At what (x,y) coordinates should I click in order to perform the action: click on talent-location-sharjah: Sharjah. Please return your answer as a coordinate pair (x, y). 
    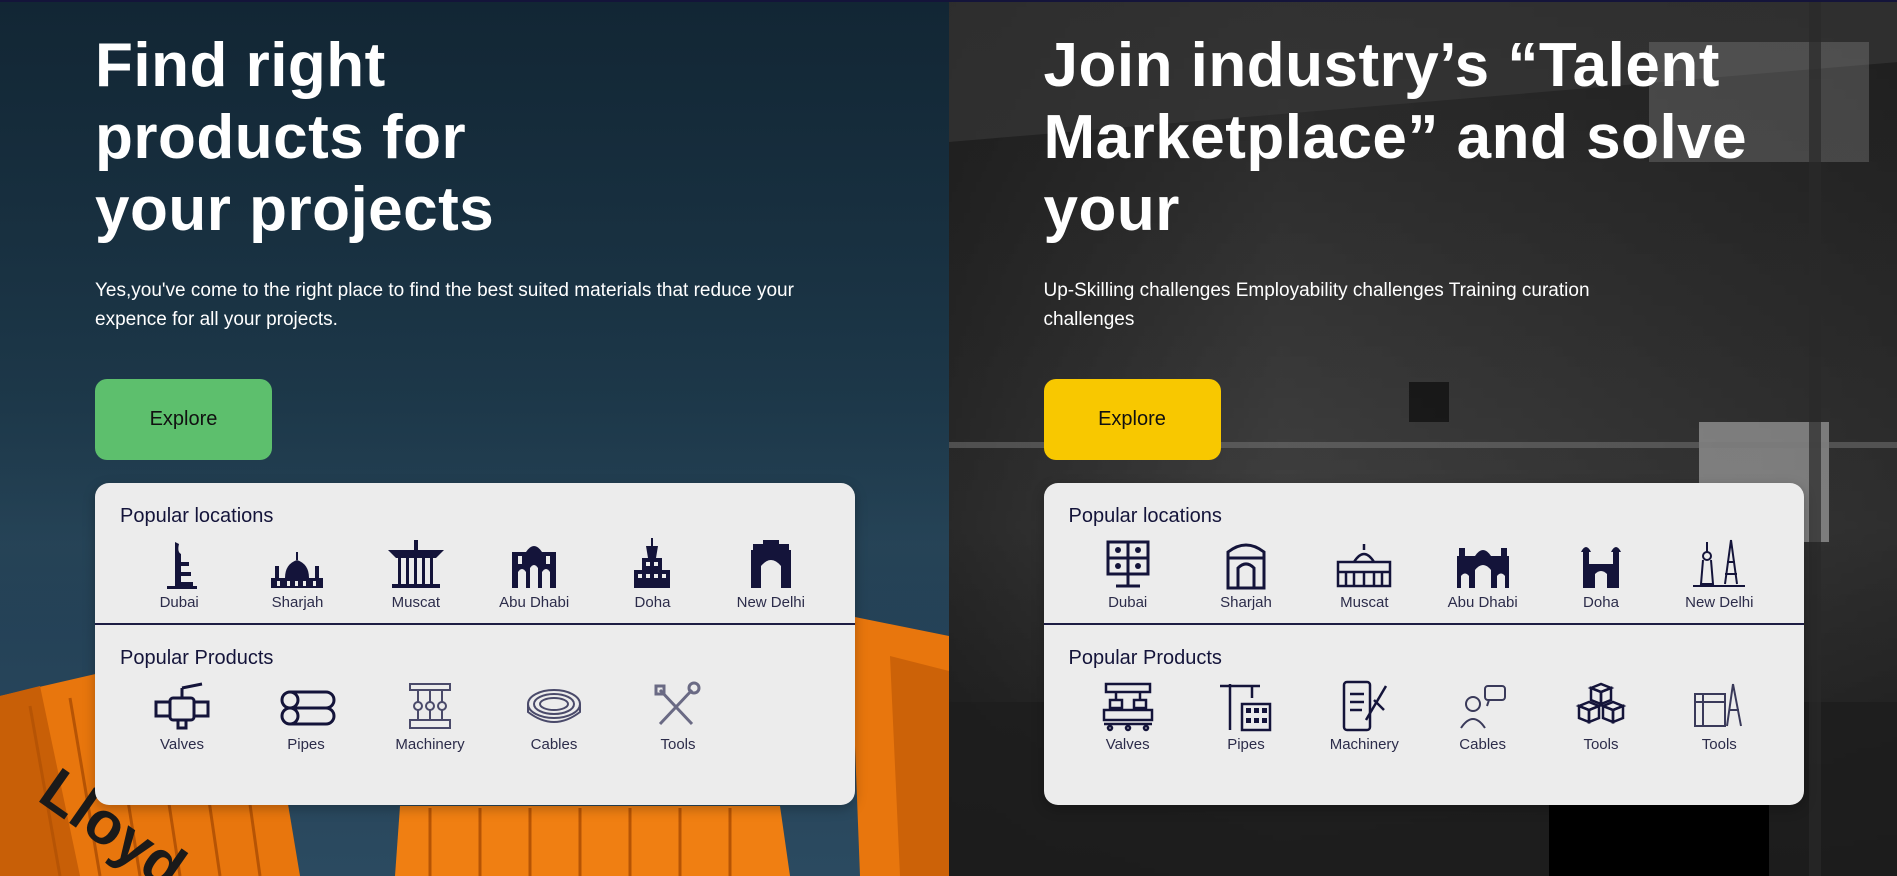
    Looking at the image, I should click on (1246, 574).